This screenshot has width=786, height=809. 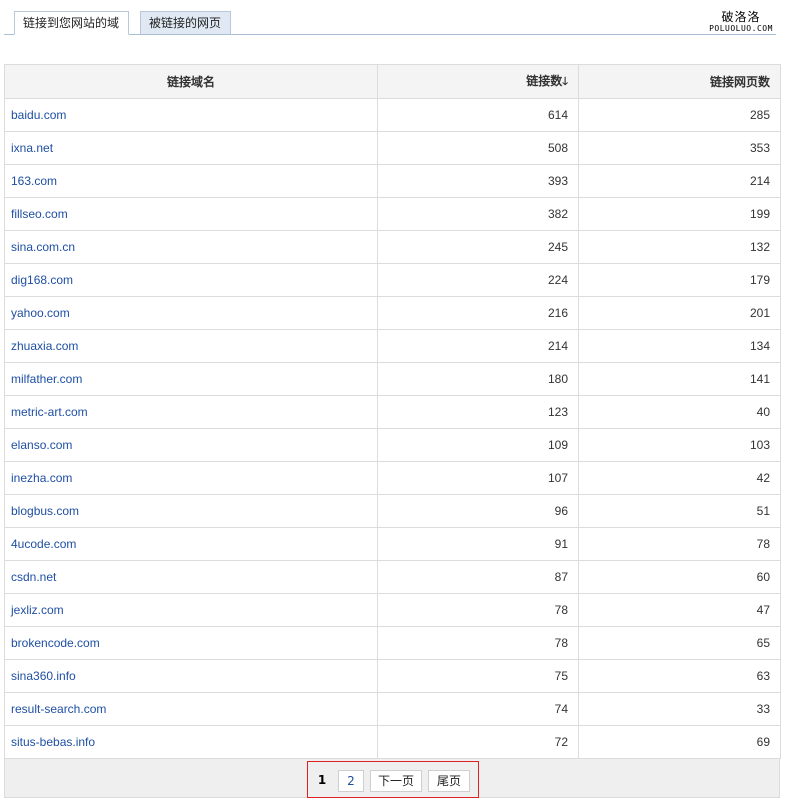 What do you see at coordinates (679, 511) in the screenshot?
I see `linked-page-count: 51` at bounding box center [679, 511].